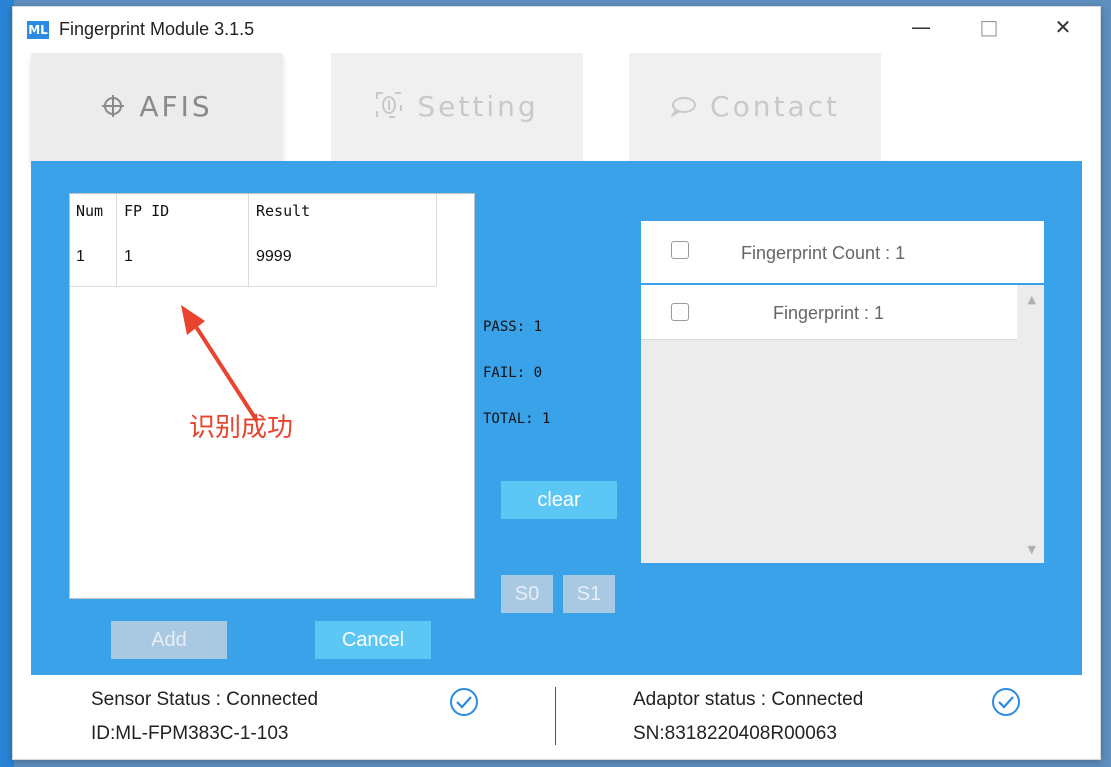  I want to click on pass-count: PASS: 1, so click(513, 327).